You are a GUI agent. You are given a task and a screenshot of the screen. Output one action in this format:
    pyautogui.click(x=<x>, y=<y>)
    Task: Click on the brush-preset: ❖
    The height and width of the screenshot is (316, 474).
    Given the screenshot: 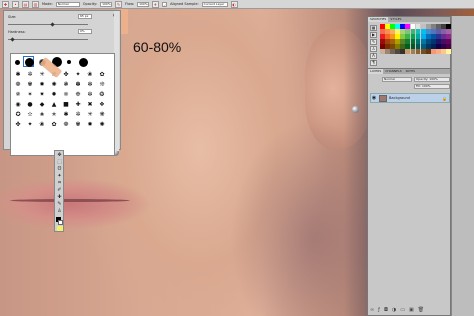 What is the action you would take?
    pyautogui.click(x=102, y=105)
    